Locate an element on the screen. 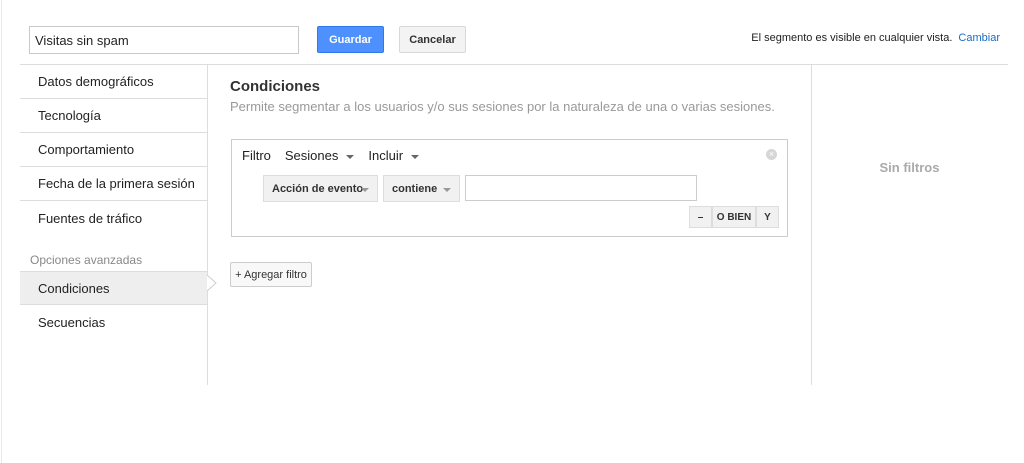 The image size is (1024, 463). sidebar-item-traffic-sources: Fuentes de tráfico is located at coordinates (113, 218).